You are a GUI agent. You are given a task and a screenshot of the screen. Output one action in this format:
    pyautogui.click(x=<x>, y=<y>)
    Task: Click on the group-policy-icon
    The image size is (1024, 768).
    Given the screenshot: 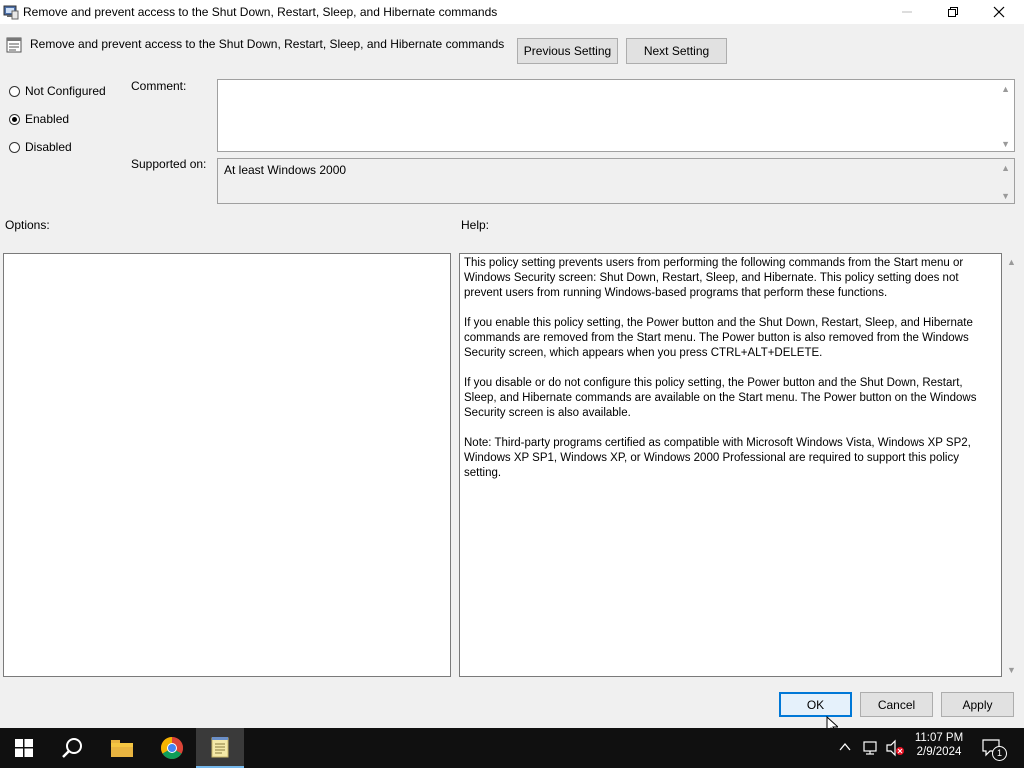 What is the action you would take?
    pyautogui.click(x=11, y=12)
    